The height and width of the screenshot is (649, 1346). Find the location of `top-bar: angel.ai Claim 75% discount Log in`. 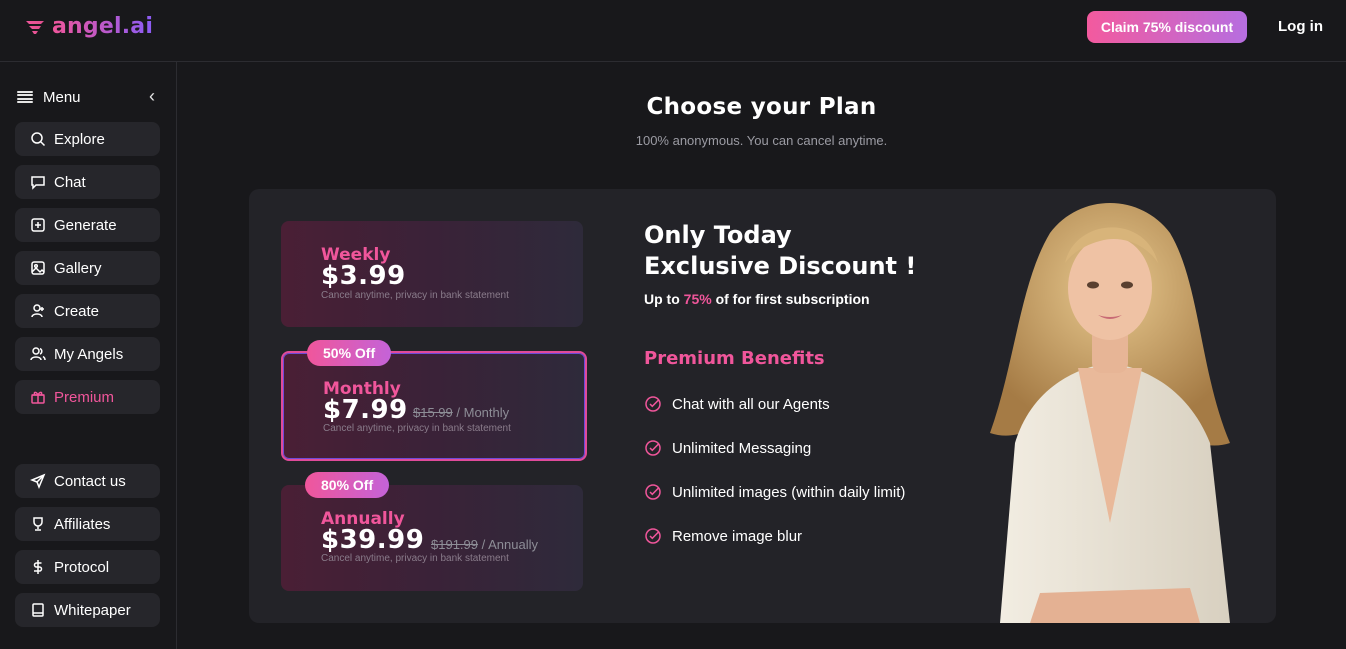

top-bar: angel.ai Claim 75% discount Log in is located at coordinates (673, 31).